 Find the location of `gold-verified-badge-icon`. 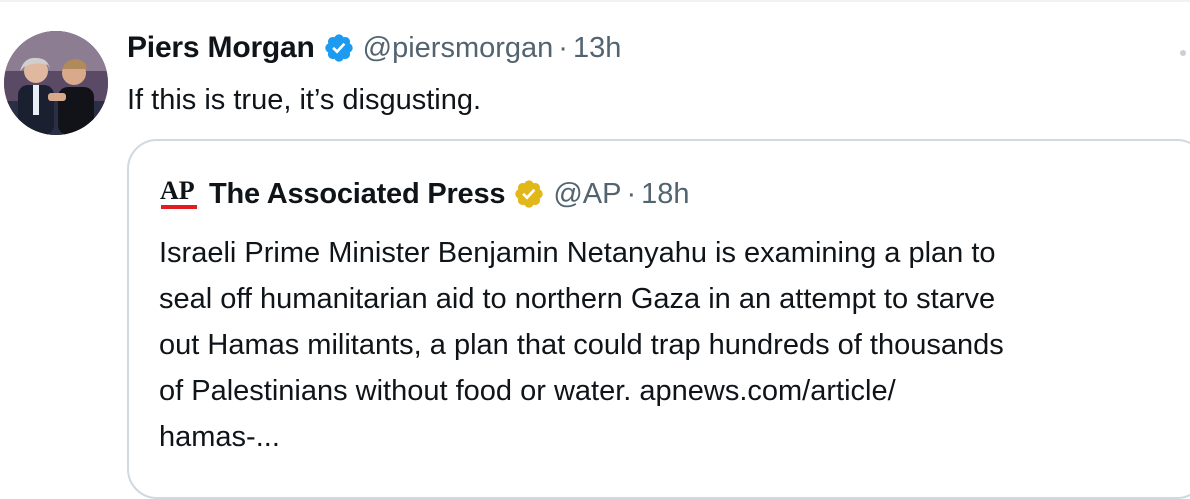

gold-verified-badge-icon is located at coordinates (529, 194).